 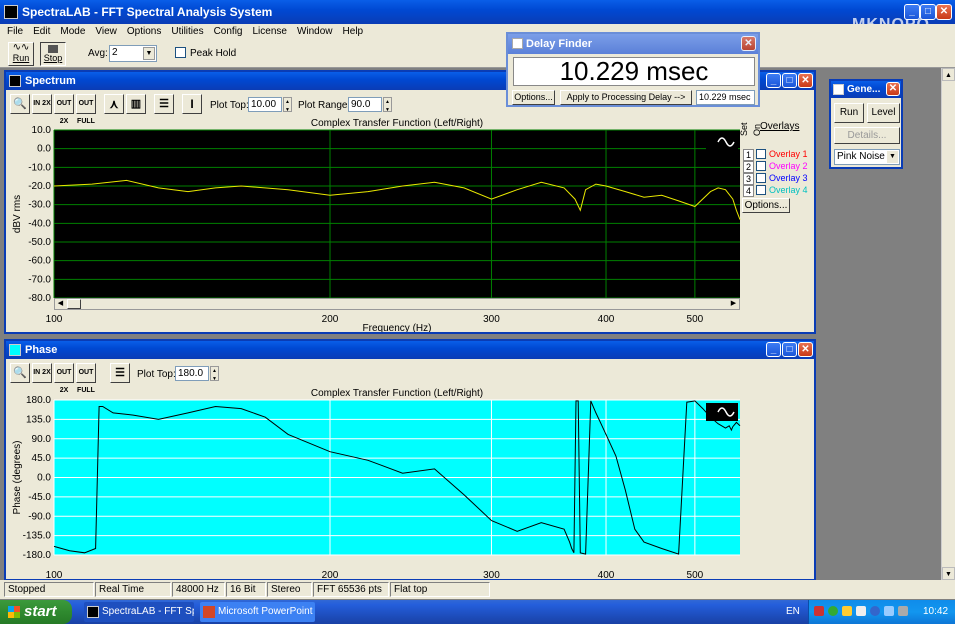 I want to click on phase-zoom-icon: 🔍, so click(x=20, y=373).